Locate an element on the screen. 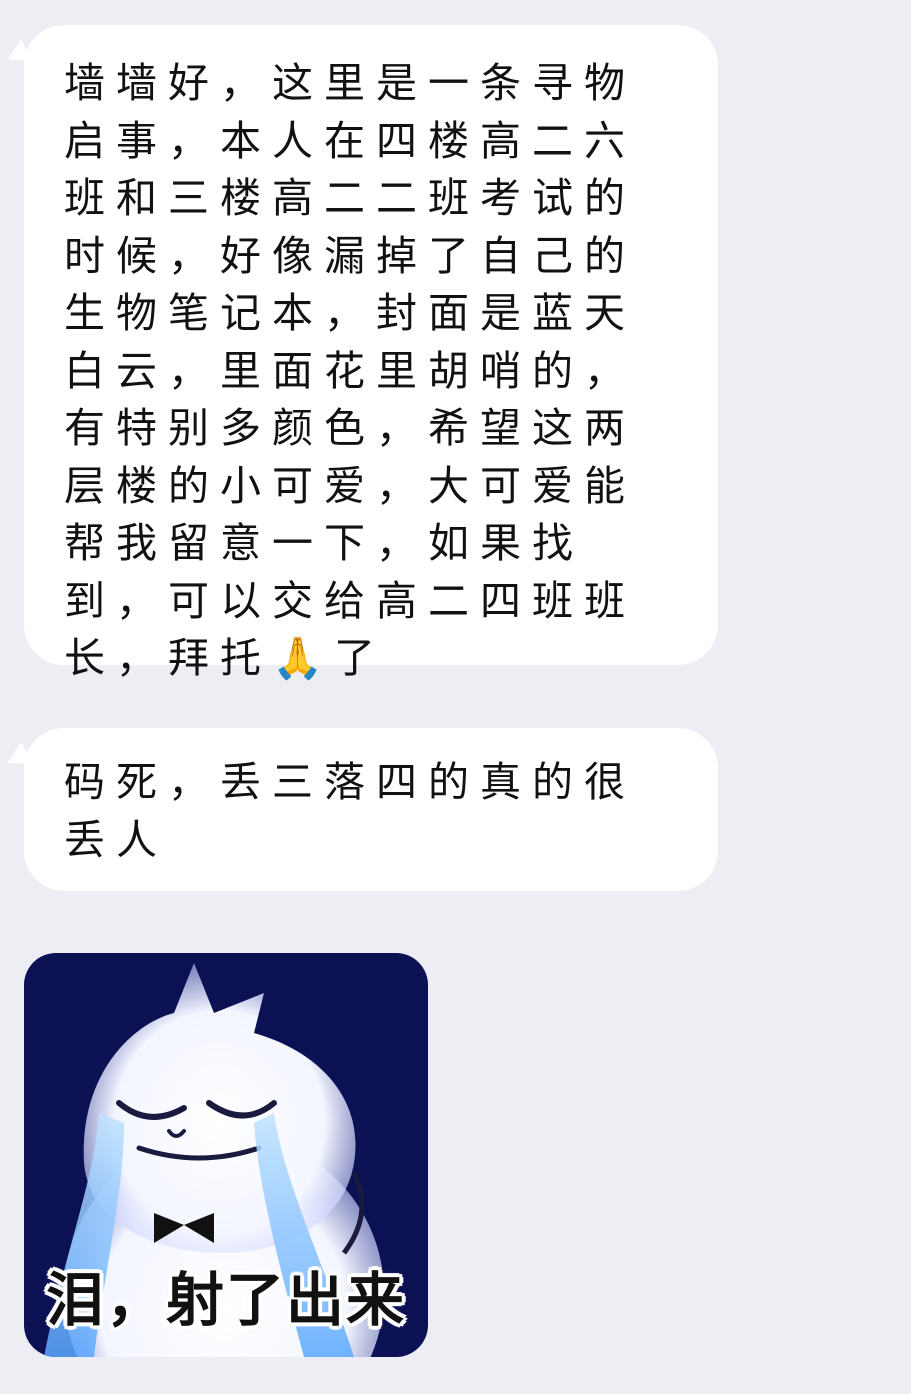  sticker-image: 泪，射了出来 is located at coordinates (226, 1155).